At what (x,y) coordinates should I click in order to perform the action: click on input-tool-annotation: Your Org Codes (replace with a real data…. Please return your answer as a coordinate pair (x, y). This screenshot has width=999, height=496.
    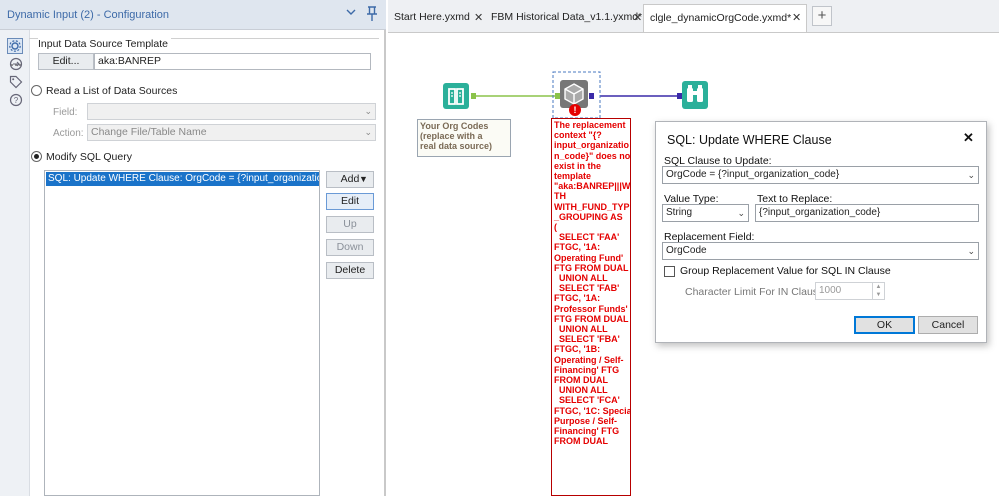
    Looking at the image, I should click on (464, 138).